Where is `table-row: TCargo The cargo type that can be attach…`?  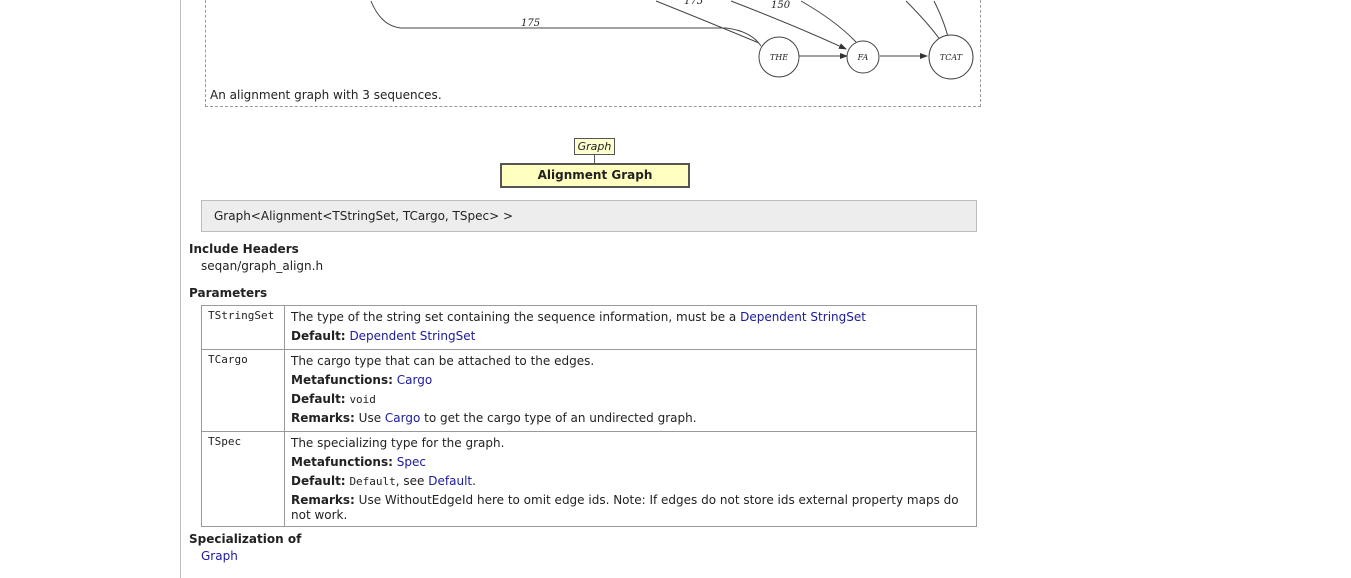
table-row: TCargo The cargo type that can be attach… is located at coordinates (589, 390).